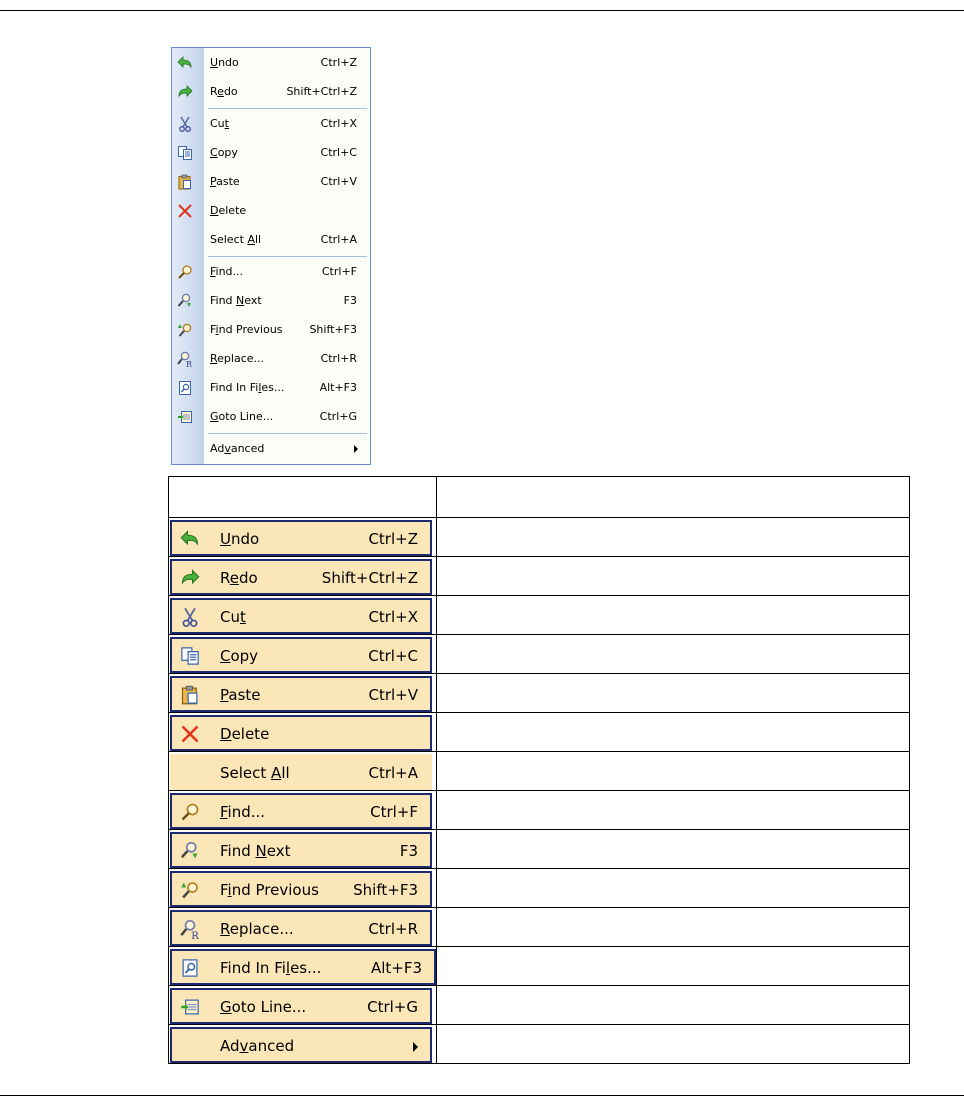  I want to click on menu-item-copy-large: Copy Ctrl+C, so click(301, 655).